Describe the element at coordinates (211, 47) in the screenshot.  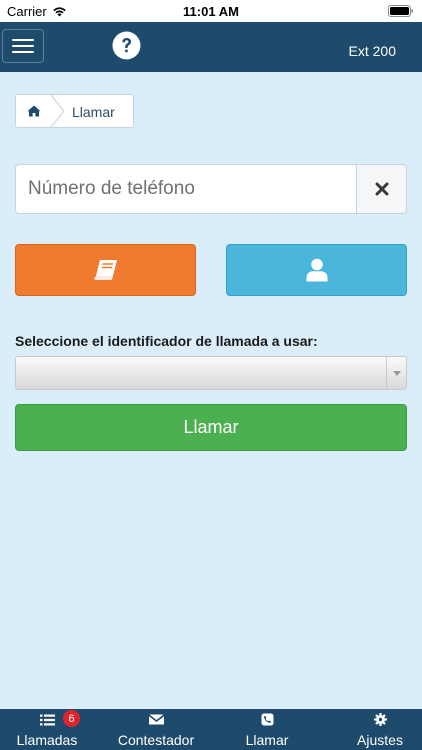
I see `navigation-bar: Ext 200` at that location.